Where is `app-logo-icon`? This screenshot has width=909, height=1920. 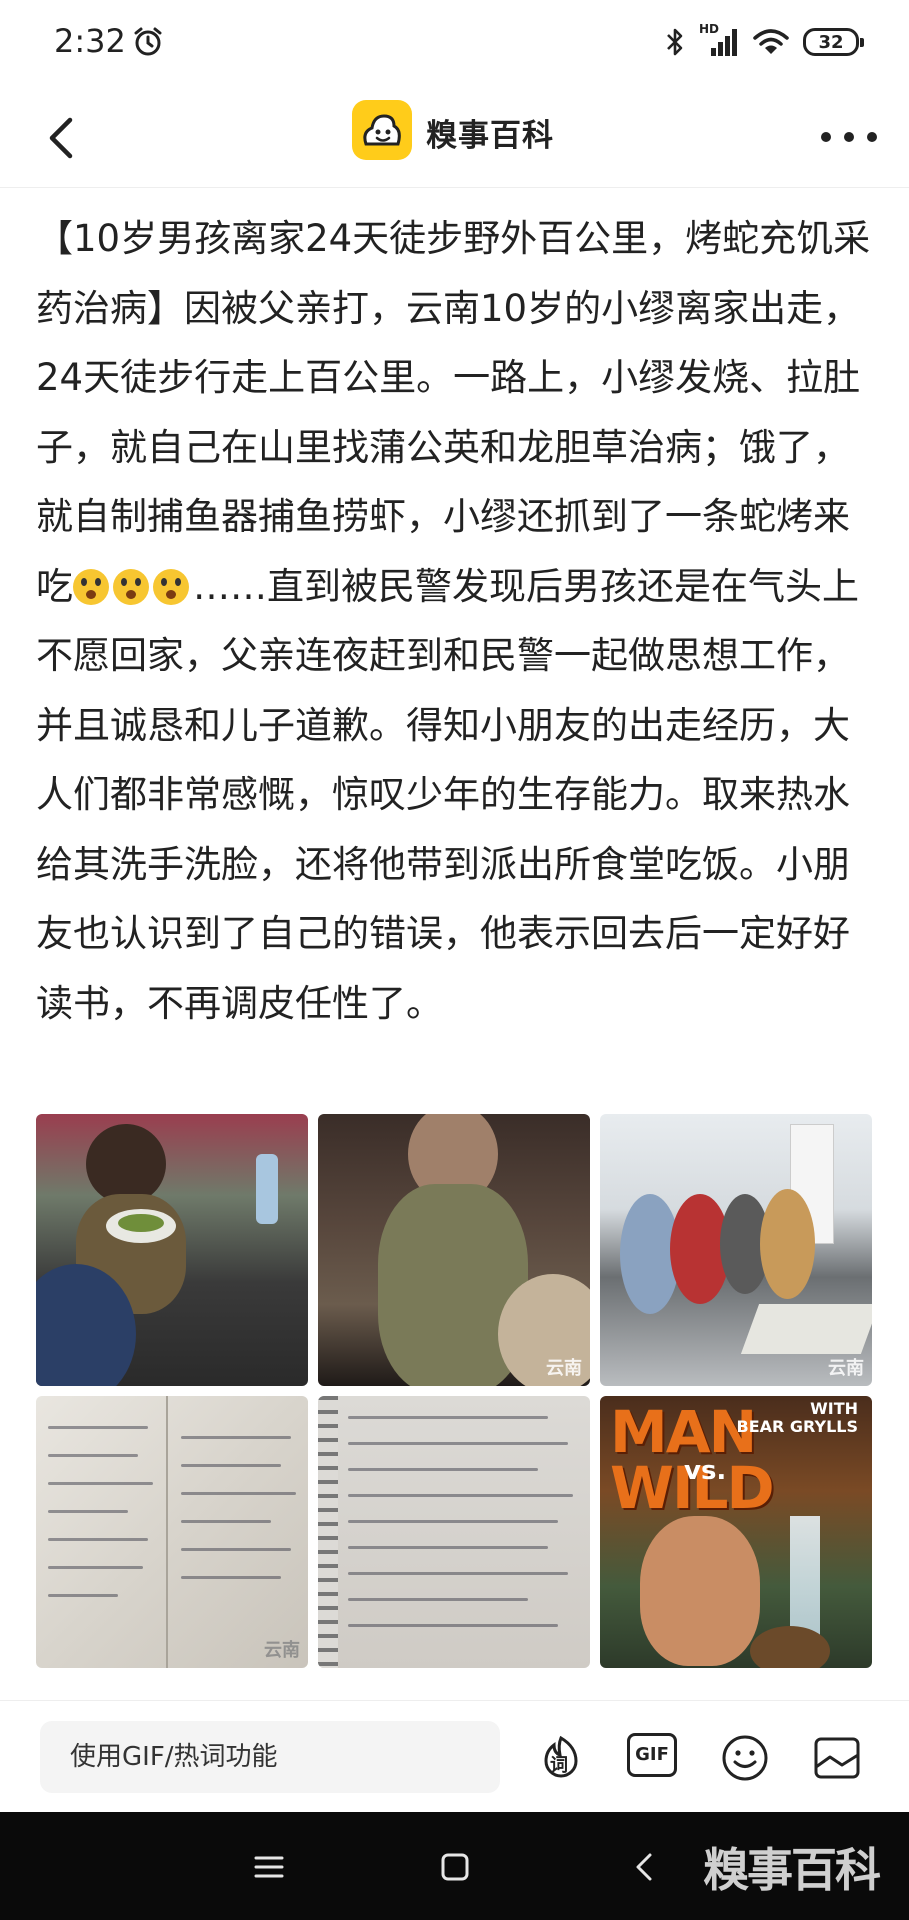 app-logo-icon is located at coordinates (382, 130).